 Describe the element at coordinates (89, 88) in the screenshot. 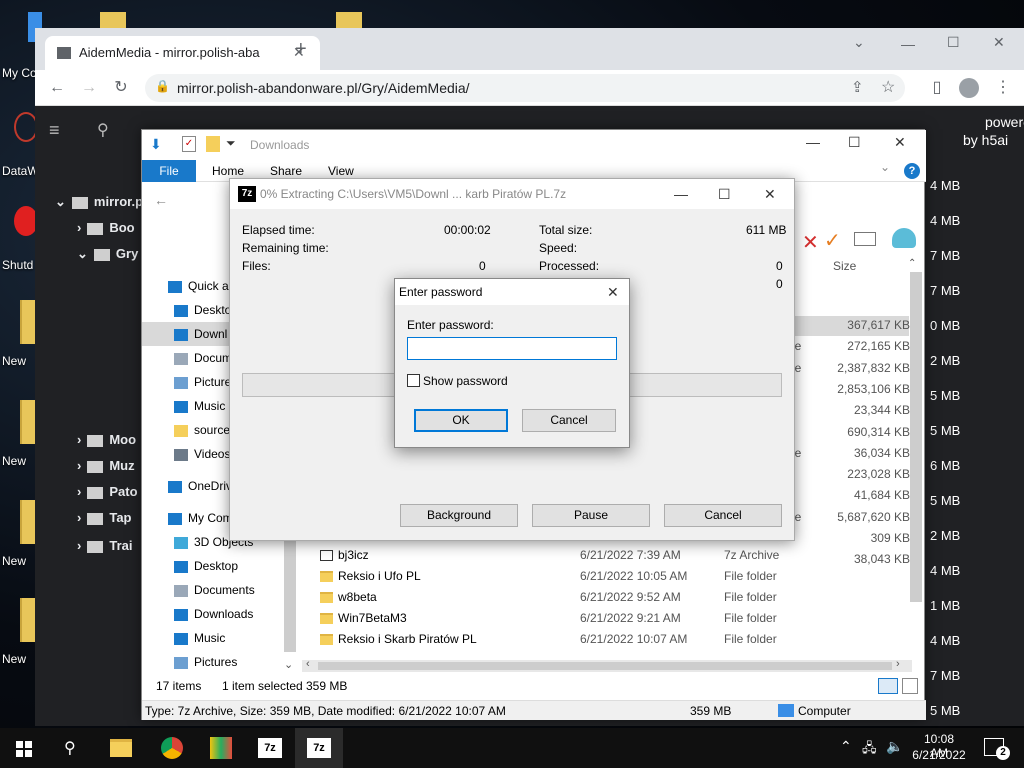

I see `forward-arrow-icon: →` at that location.